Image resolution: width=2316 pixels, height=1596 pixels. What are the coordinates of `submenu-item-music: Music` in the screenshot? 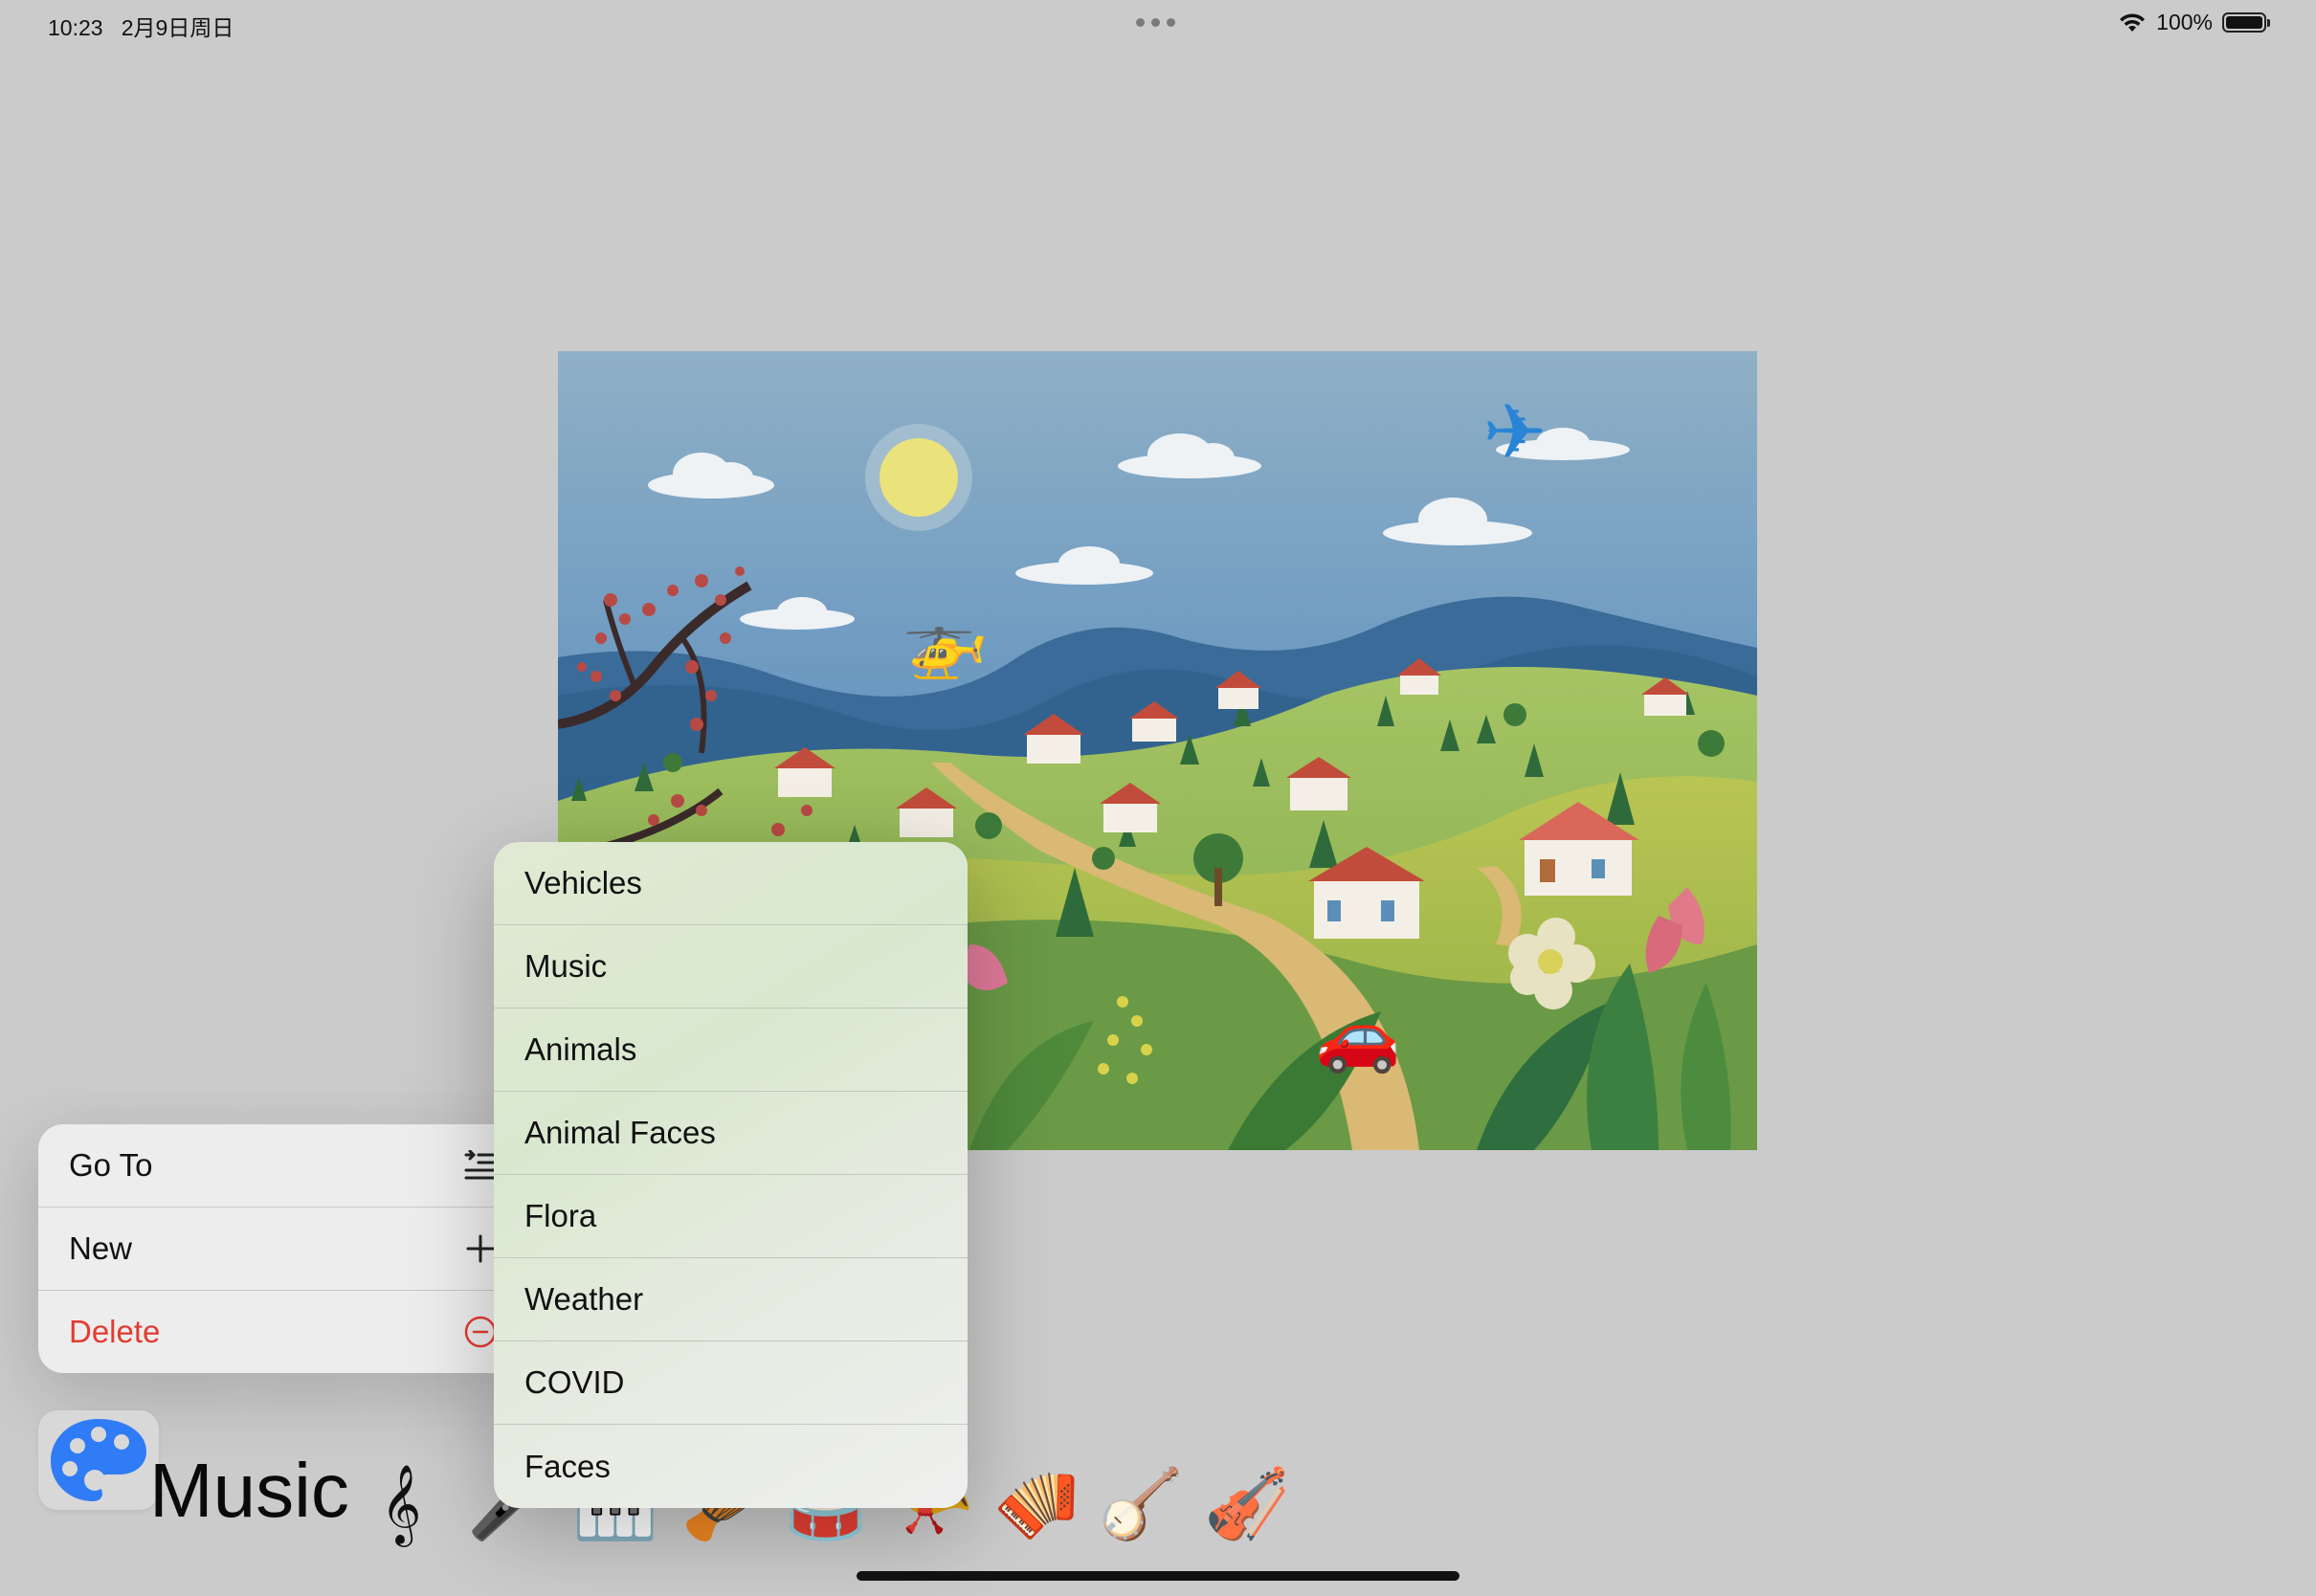 It's located at (731, 967).